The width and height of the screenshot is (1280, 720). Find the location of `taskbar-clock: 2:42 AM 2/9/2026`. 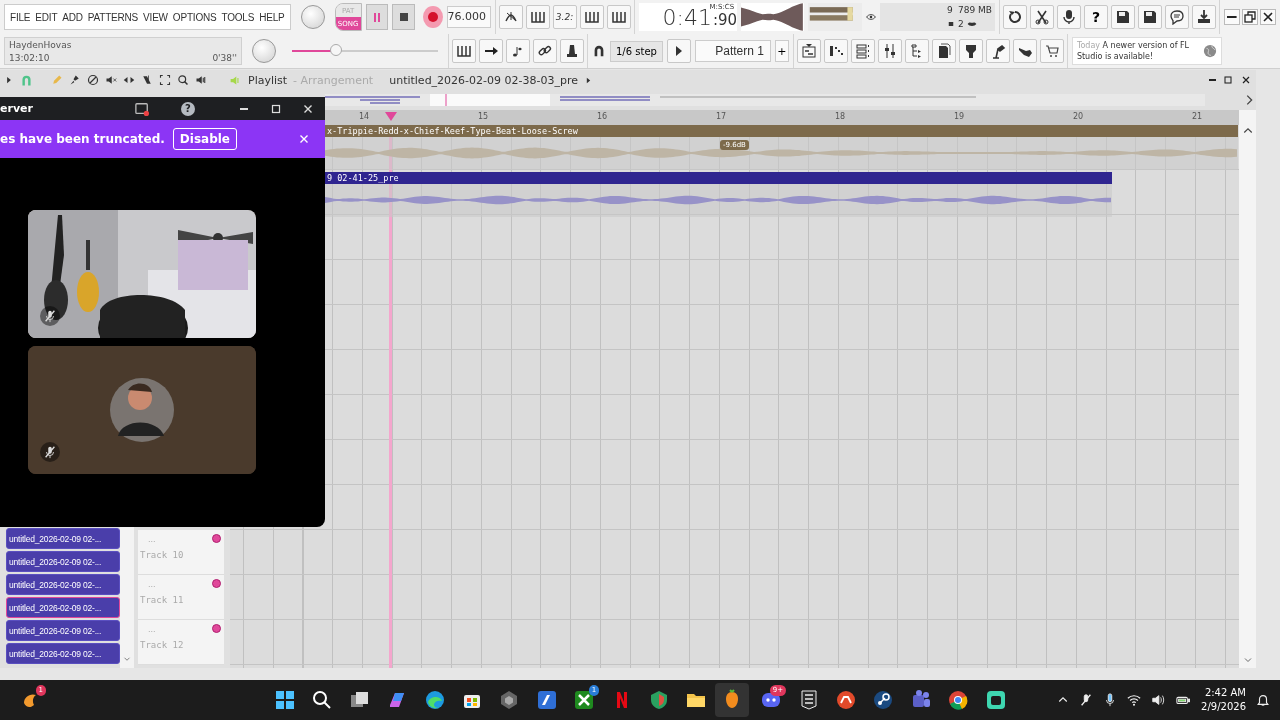

taskbar-clock: 2:42 AM 2/9/2026 is located at coordinates (1223, 700).